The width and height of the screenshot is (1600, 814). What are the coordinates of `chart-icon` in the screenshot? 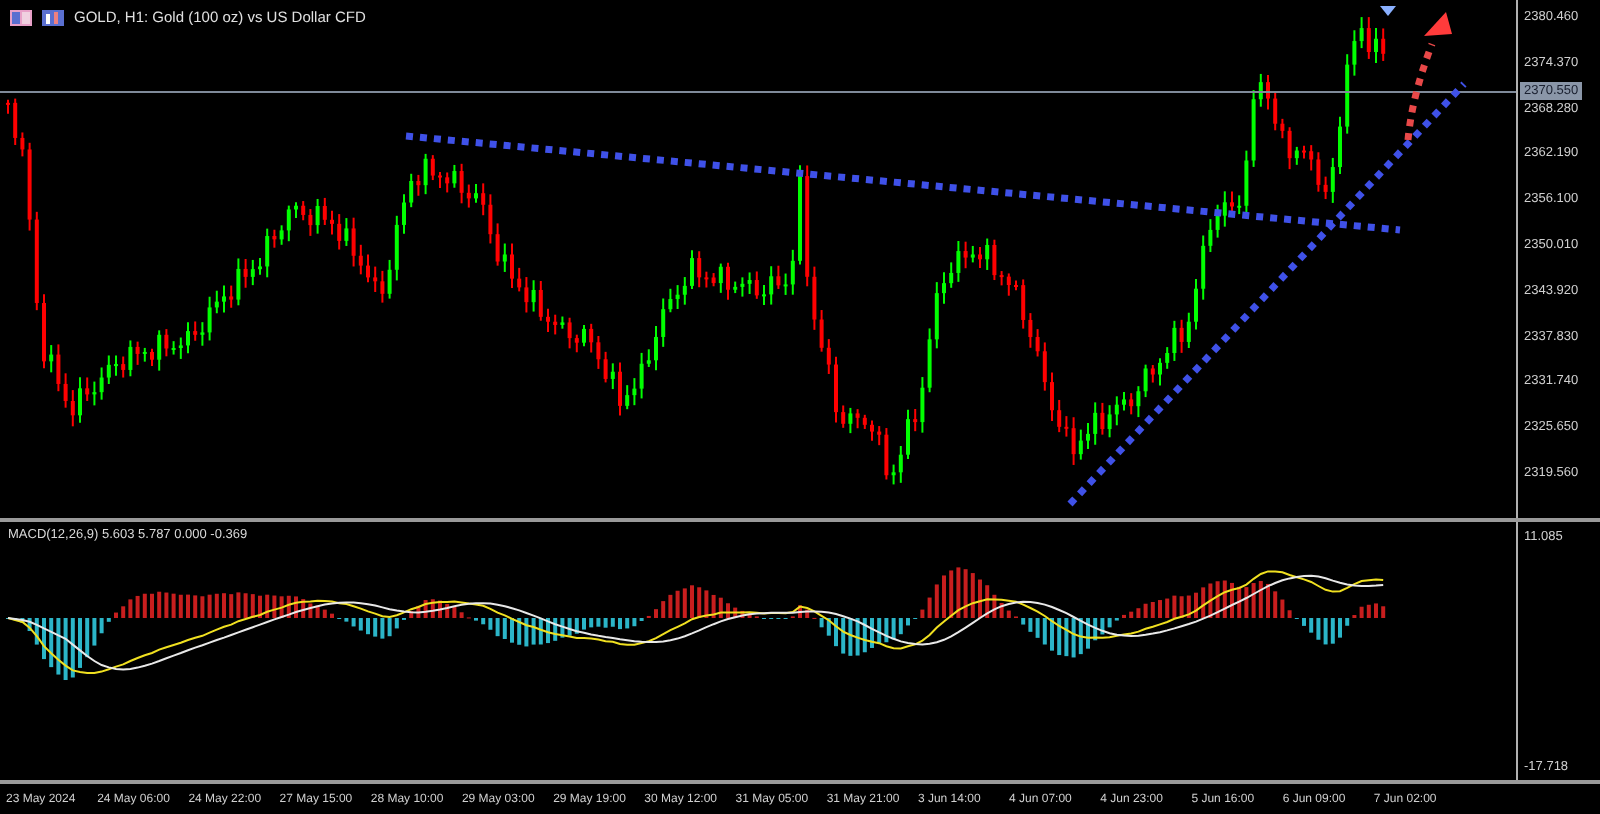 It's located at (53, 17).